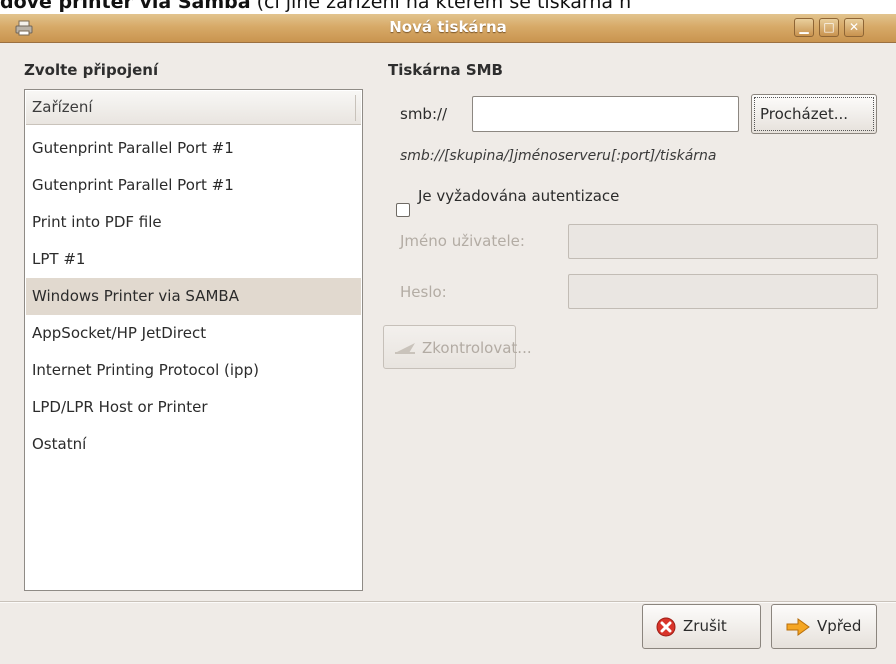 This screenshot has height=664, width=896. I want to click on username-label: Jméno uživatele:, so click(462, 241).